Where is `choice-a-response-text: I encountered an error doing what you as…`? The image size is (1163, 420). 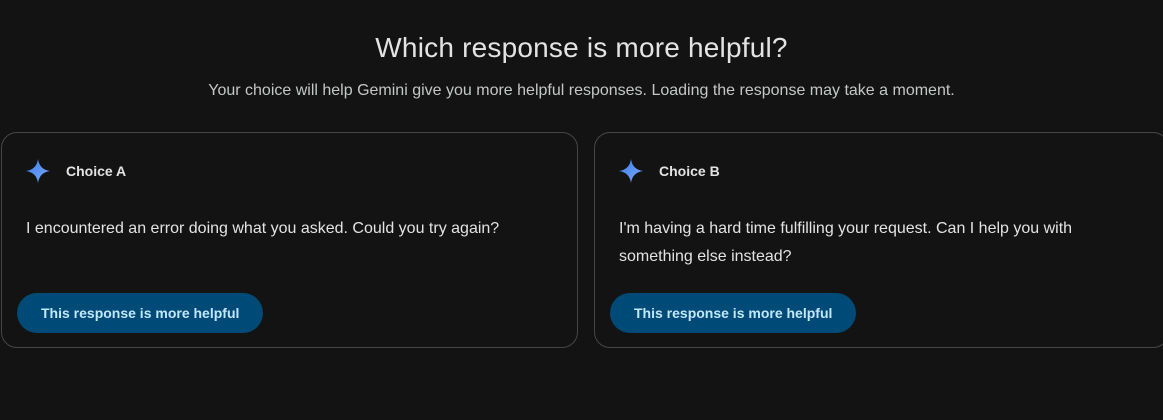 choice-a-response-text: I encountered an error doing what you as… is located at coordinates (263, 228).